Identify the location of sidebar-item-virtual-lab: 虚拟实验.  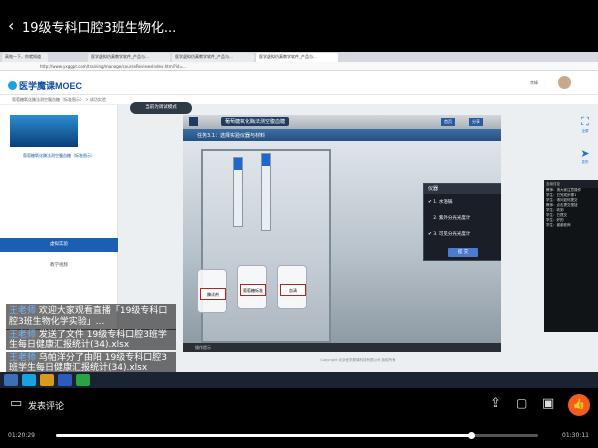
(59, 245).